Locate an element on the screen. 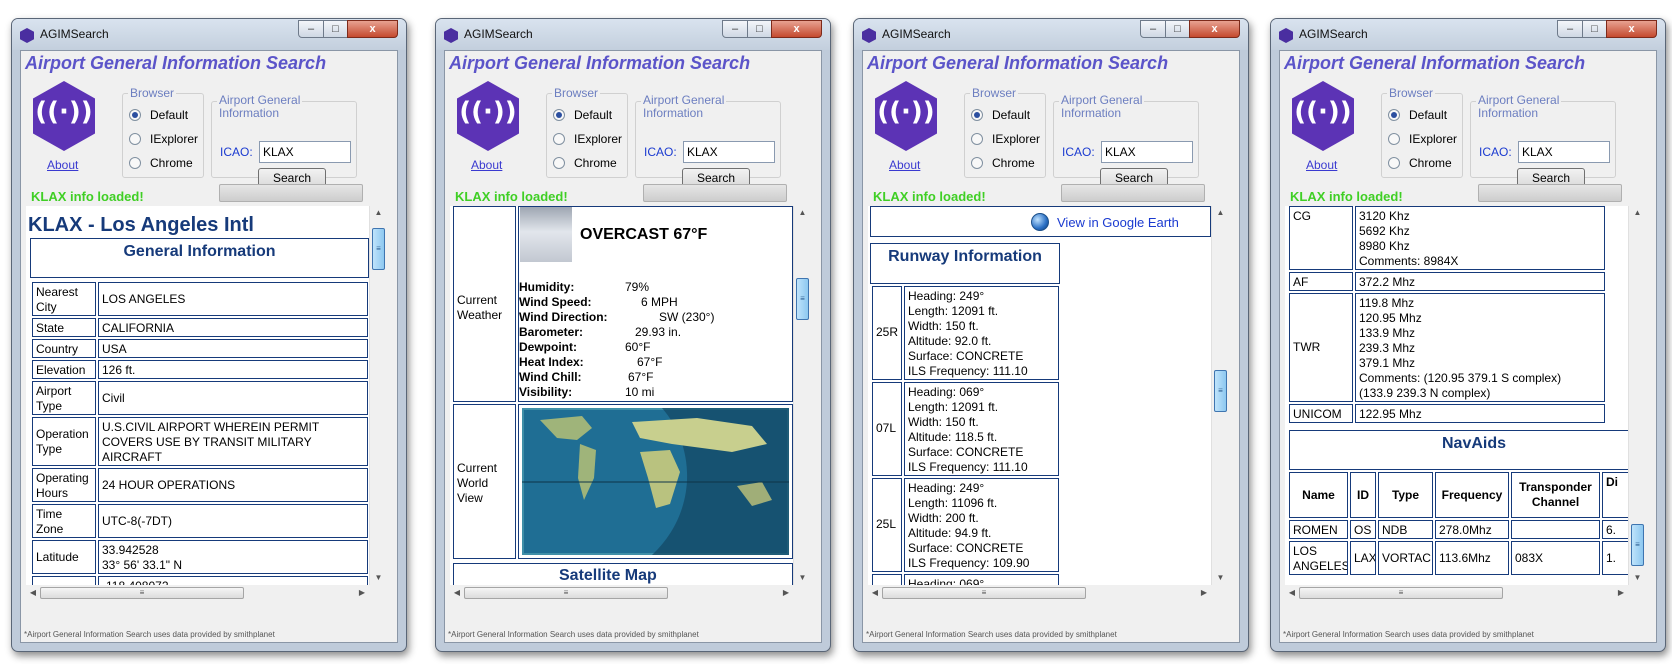 Image resolution: width=1672 pixels, height=664 pixels. airport-group-label: Airport General Information is located at coordinates (260, 106).